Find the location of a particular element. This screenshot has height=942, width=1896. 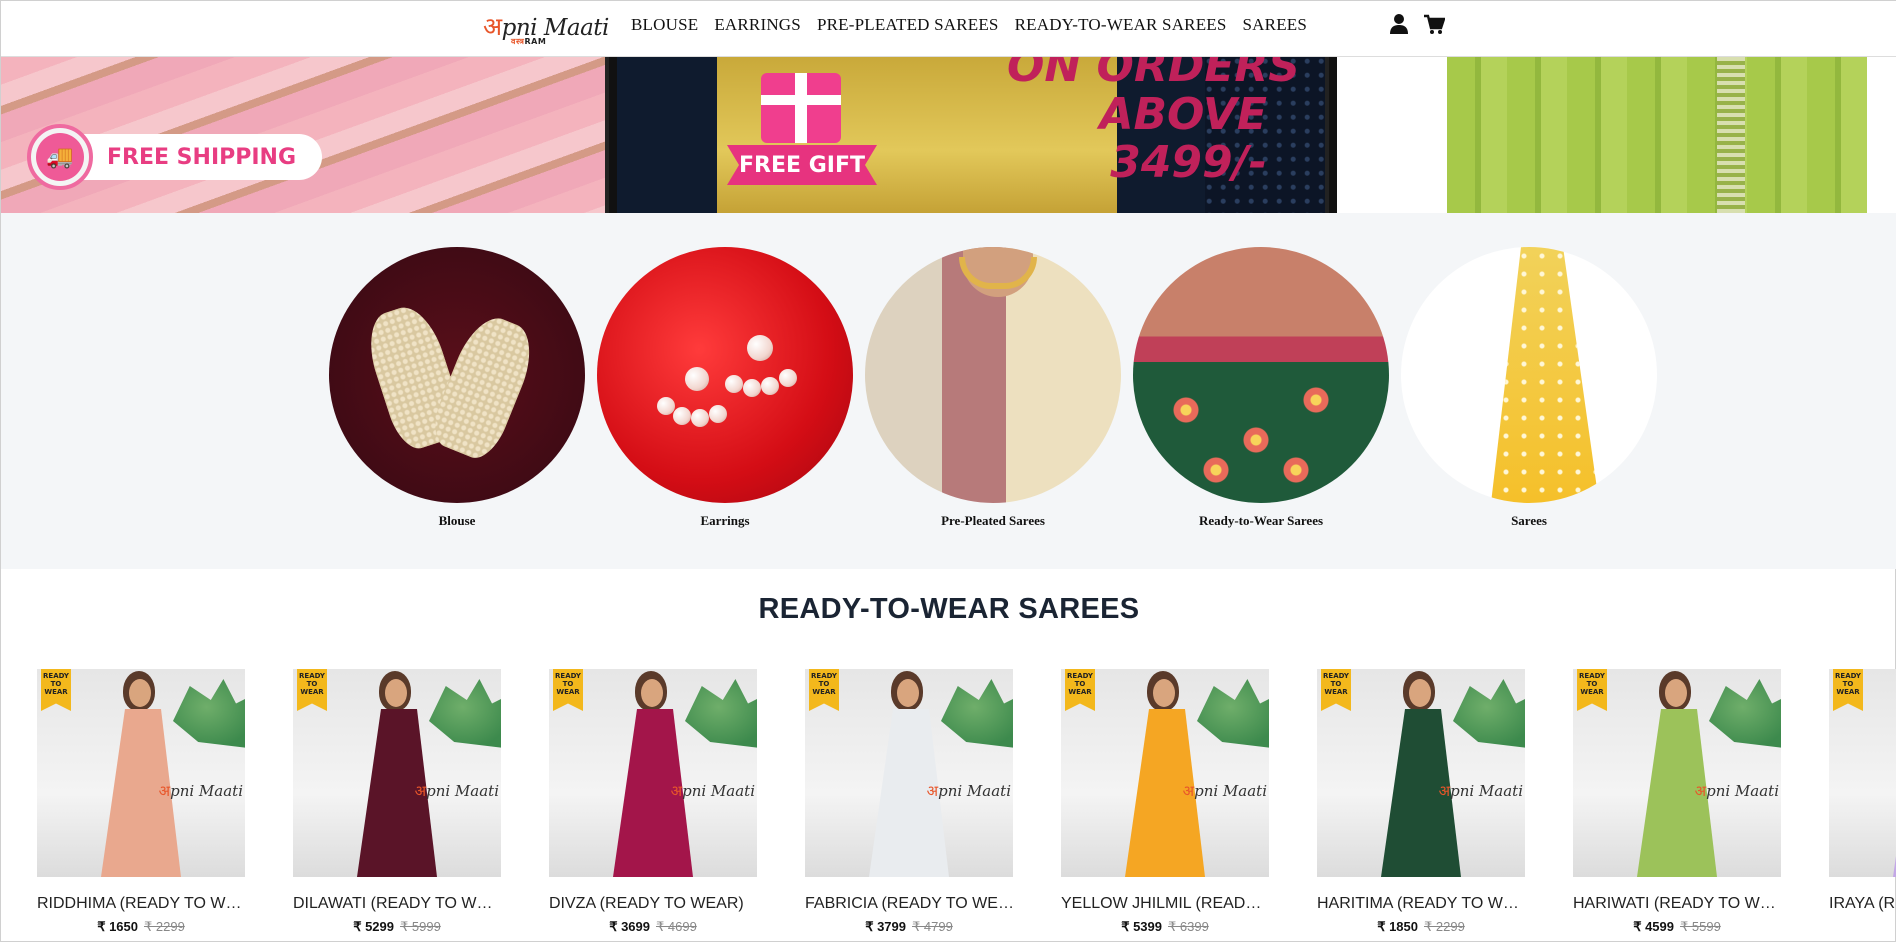

category-image-pre-pleated is located at coordinates (993, 375).